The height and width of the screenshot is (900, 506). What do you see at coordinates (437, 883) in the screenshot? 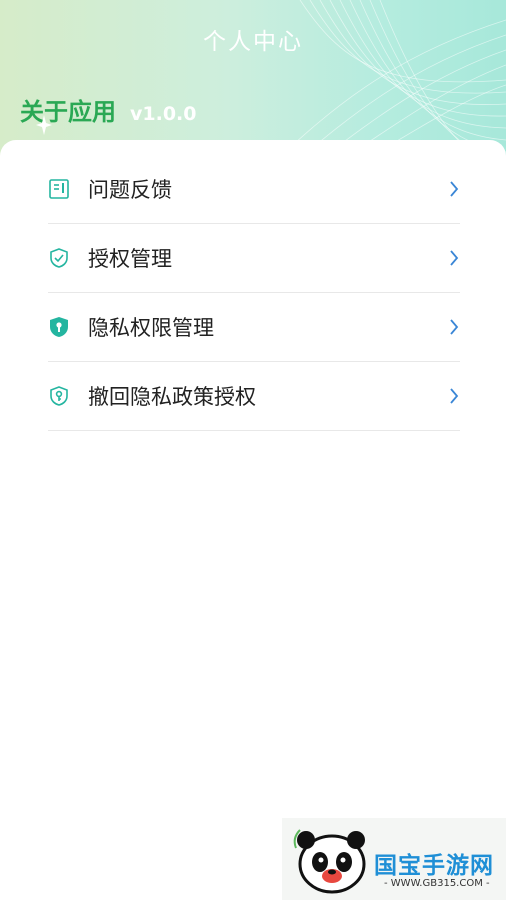
I see `watermark-url: - WWW.GB315.COM -` at bounding box center [437, 883].